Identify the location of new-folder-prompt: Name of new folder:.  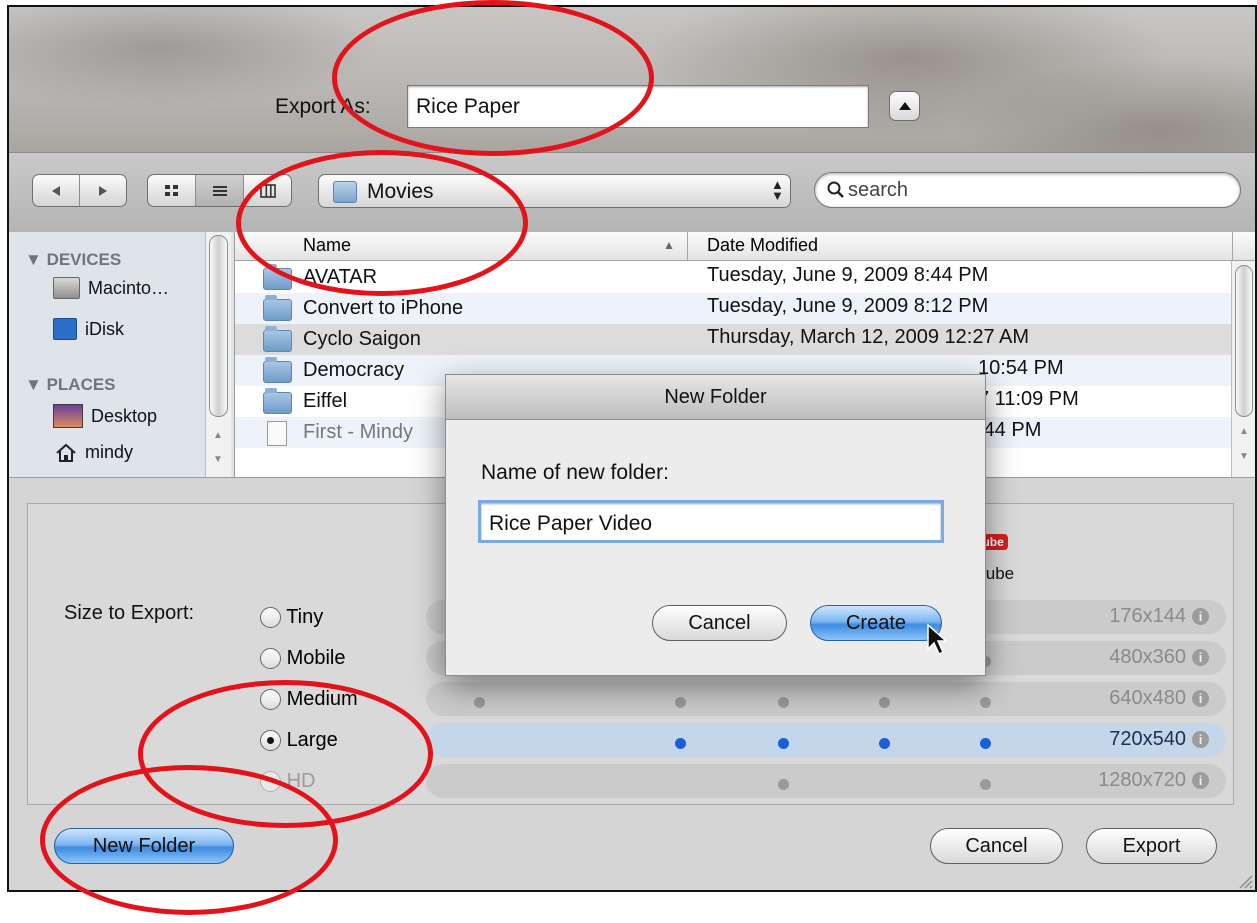
(575, 472).